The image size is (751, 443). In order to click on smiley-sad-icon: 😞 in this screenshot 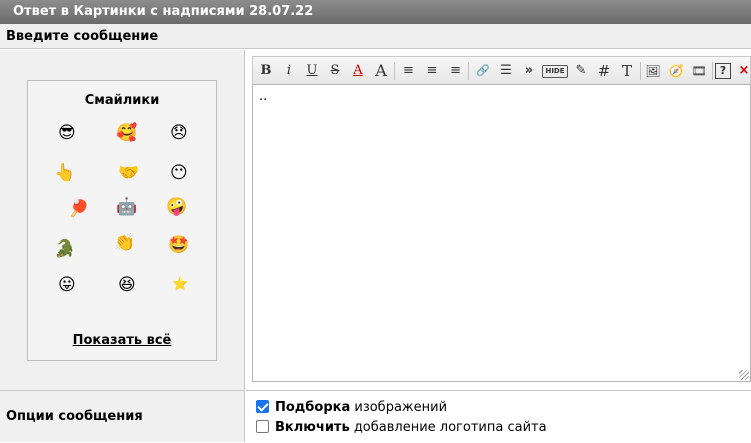, I will do `click(179, 133)`.